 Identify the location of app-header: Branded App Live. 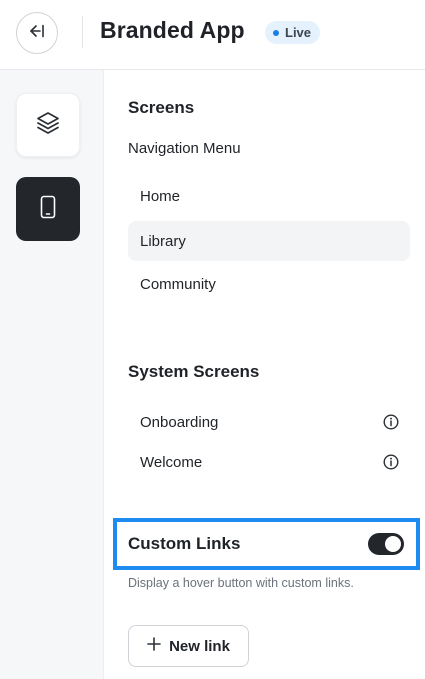
(212, 35).